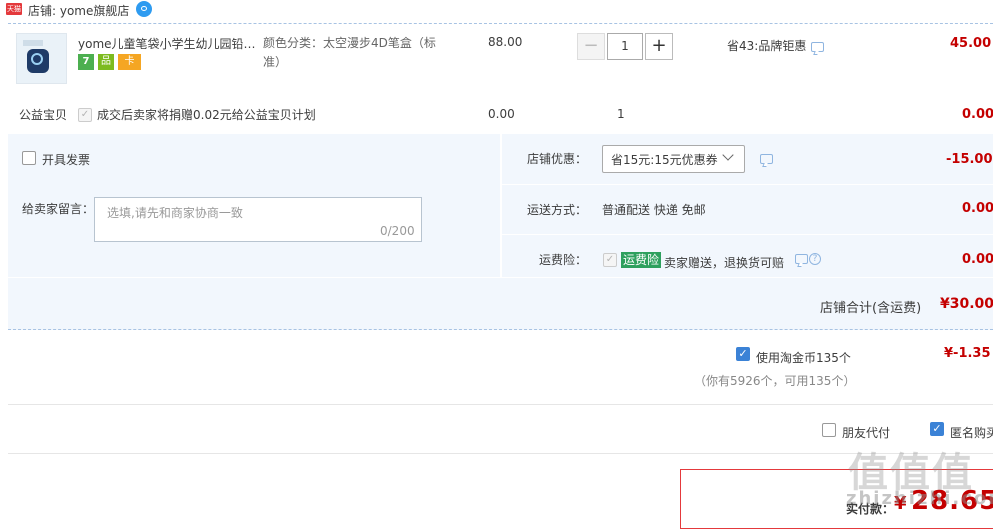 Image resolution: width=993 pixels, height=529 pixels. I want to click on shipping-label: 运送方式：, so click(557, 210).